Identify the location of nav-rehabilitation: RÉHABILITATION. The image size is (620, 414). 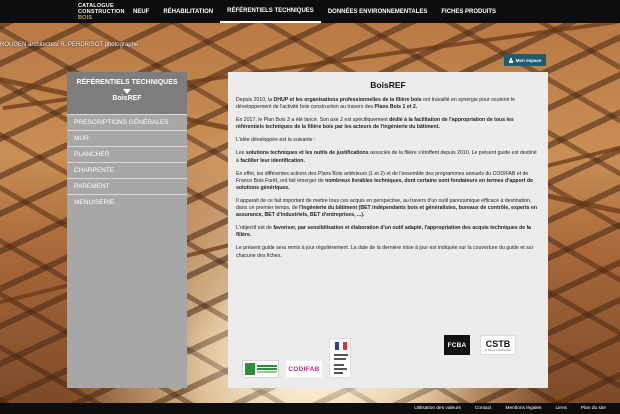
(188, 11).